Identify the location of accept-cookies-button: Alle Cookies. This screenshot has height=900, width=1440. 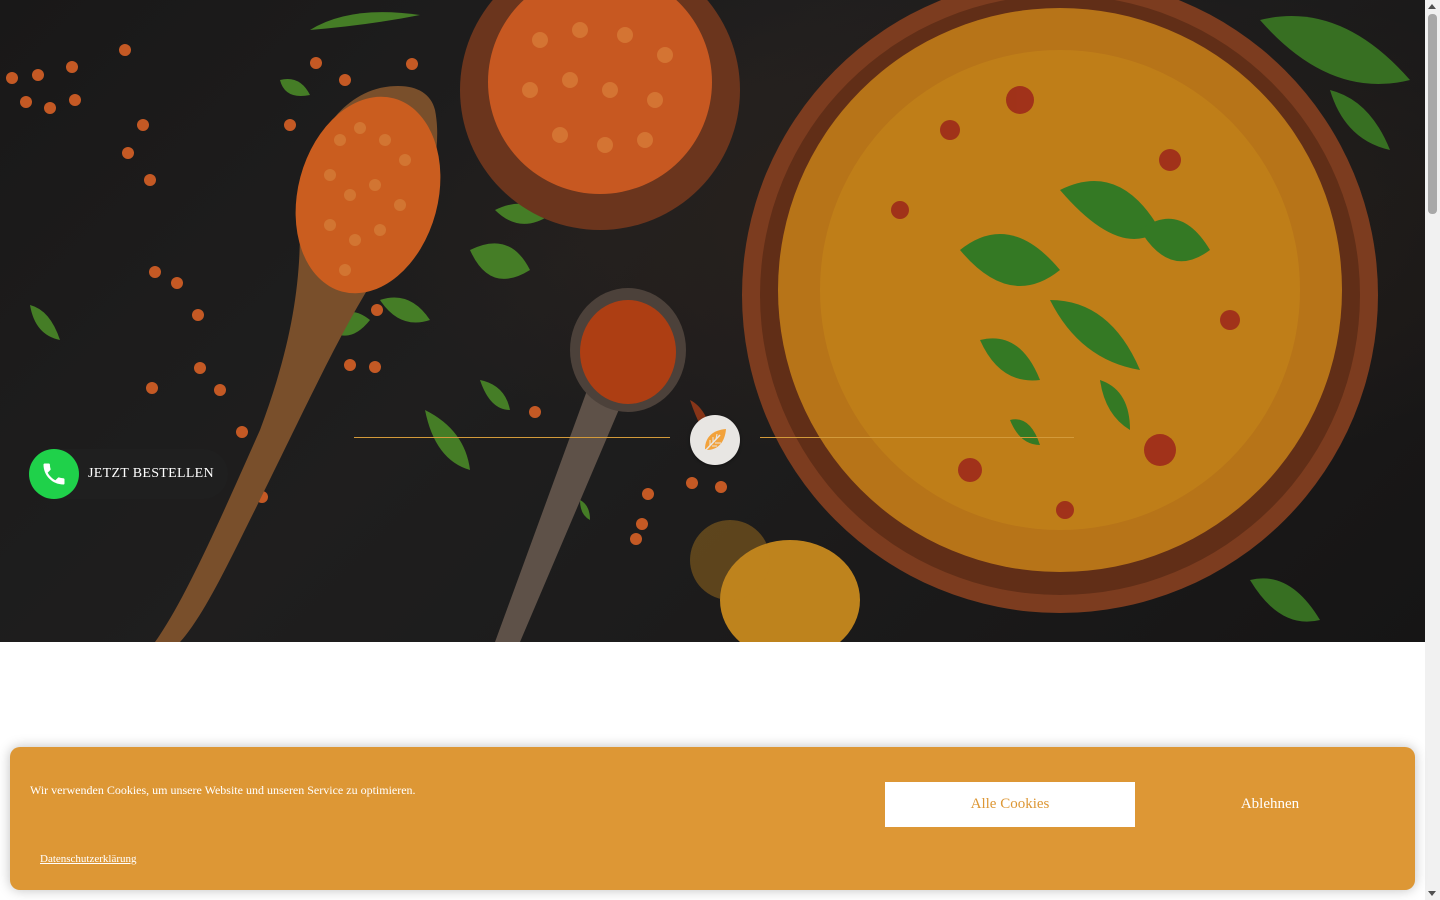
(1010, 804).